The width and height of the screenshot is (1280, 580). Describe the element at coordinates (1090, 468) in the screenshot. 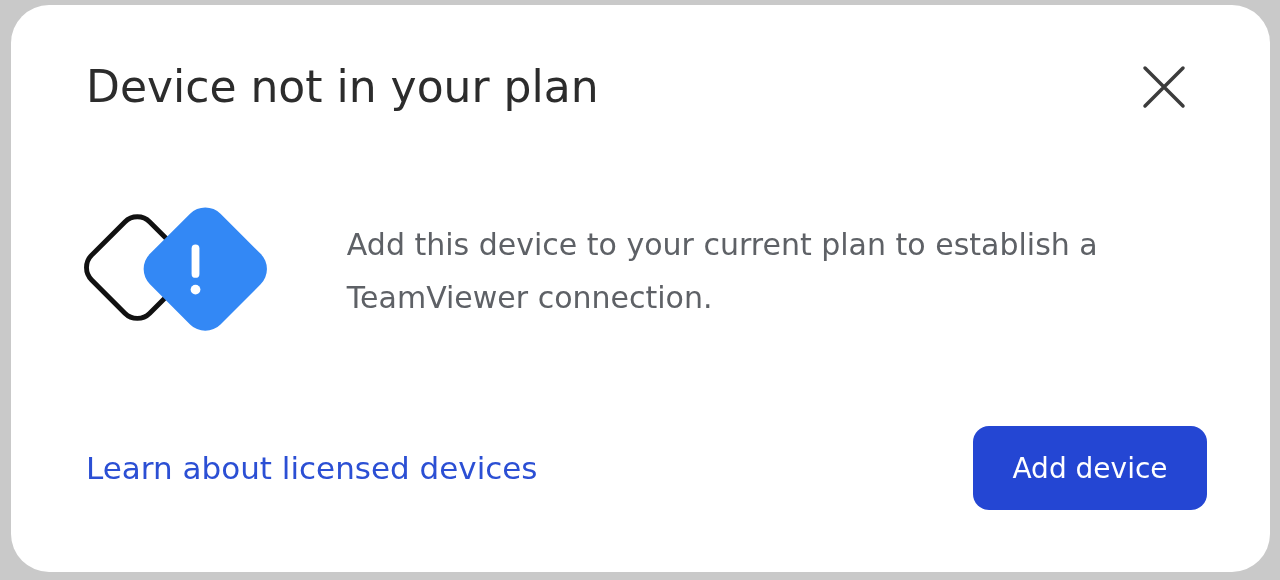

I see `add-device-button: Add device` at that location.